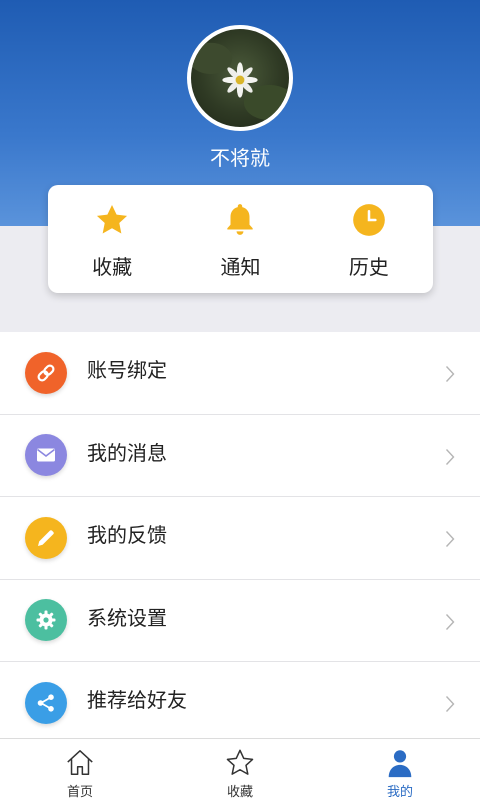 The image size is (480, 800). Describe the element at coordinates (240, 456) in the screenshot. I see `menu-item-messages: 我的消息` at that location.